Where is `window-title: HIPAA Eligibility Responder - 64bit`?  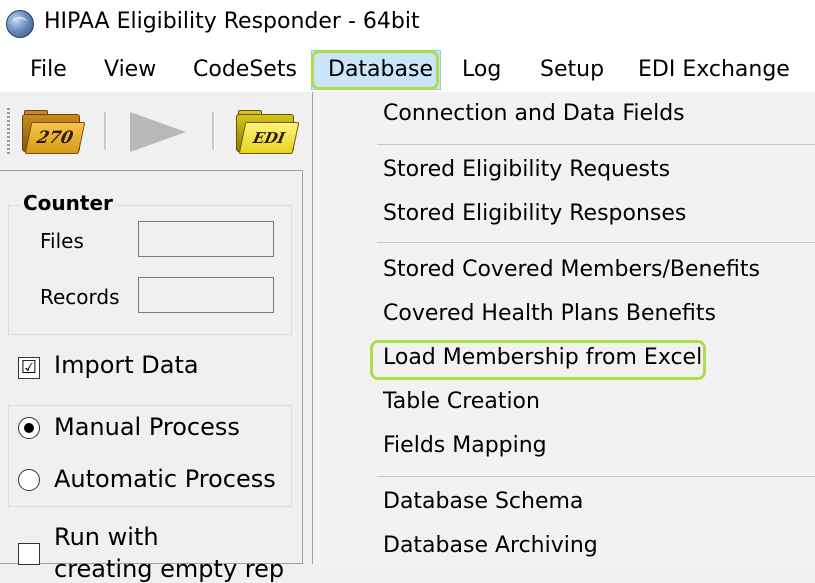
window-title: HIPAA Eligibility Responder - 64bit is located at coordinates (232, 21).